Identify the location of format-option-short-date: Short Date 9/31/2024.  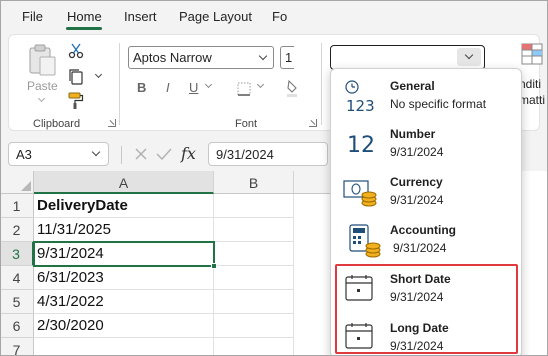
(426, 292).